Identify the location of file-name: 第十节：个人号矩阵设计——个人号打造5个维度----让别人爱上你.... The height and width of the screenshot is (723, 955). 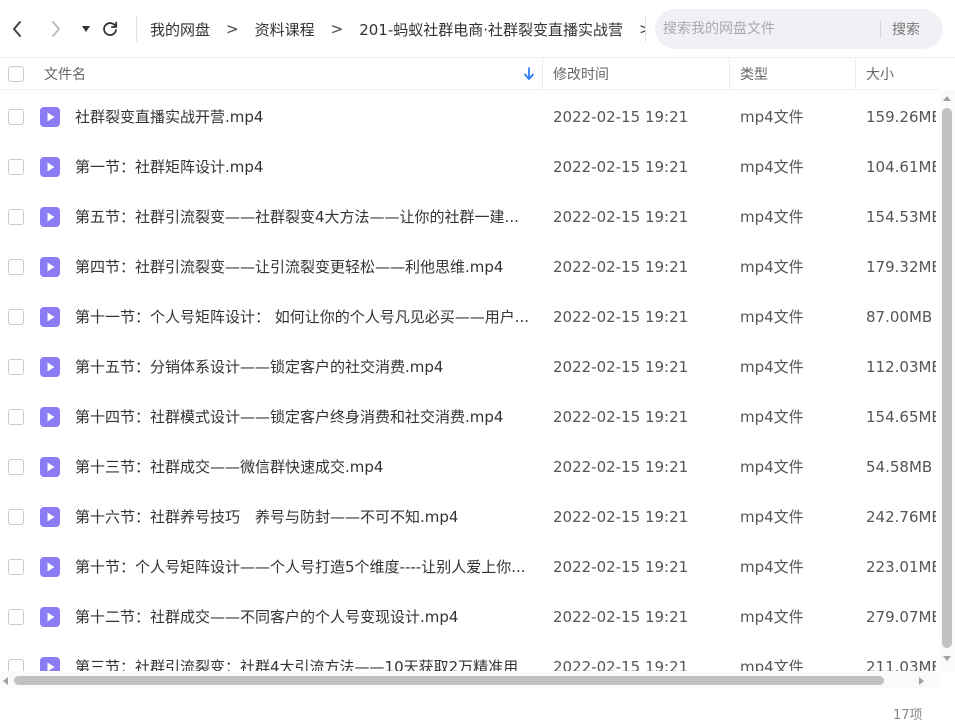
(305, 567).